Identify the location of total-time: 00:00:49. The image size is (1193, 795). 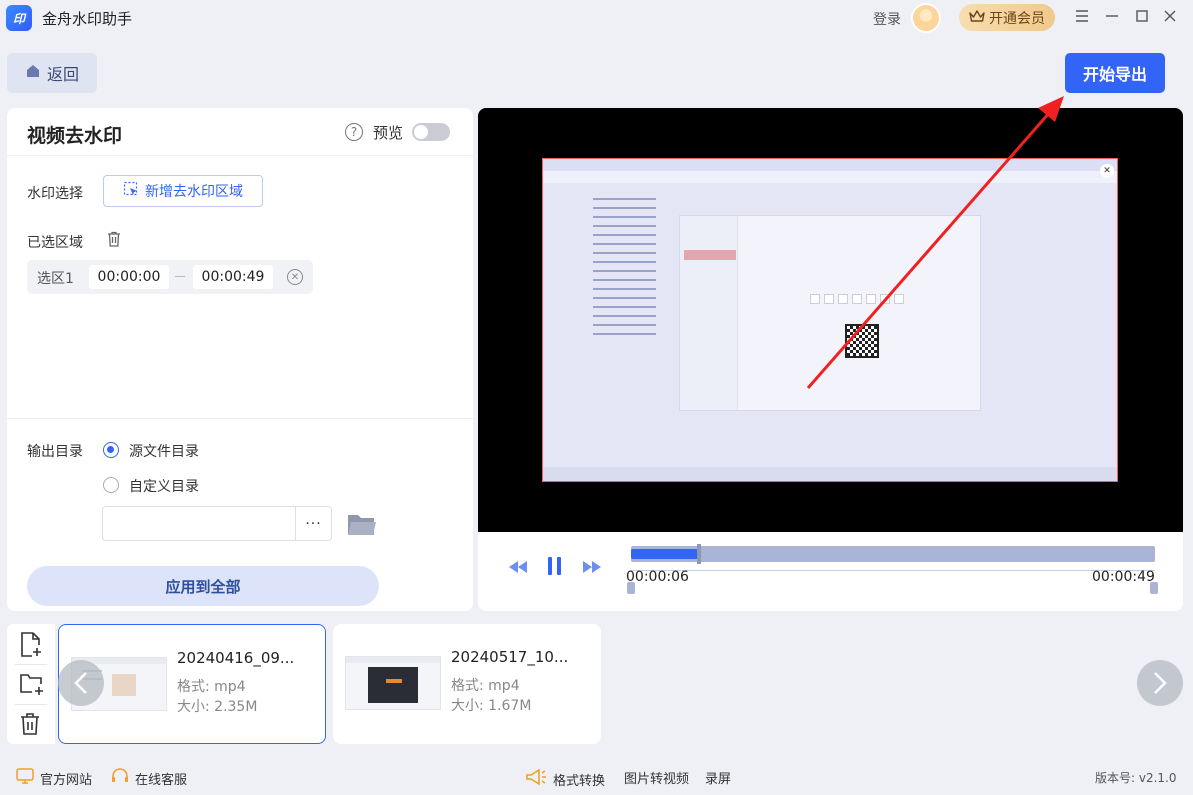
(1123, 577).